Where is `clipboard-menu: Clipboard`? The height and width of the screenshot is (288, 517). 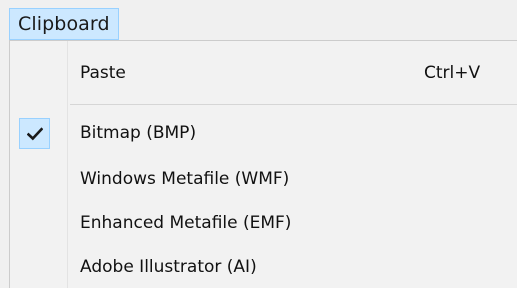 clipboard-menu: Clipboard is located at coordinates (64, 24).